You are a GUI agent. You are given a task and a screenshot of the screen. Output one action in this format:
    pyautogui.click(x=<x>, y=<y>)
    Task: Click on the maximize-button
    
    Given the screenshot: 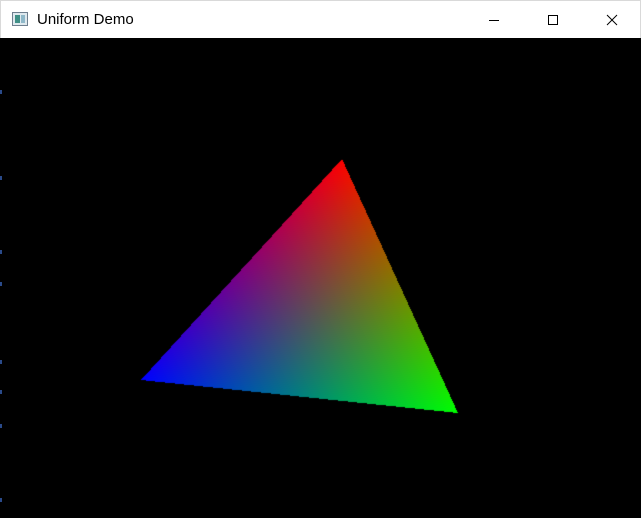 What is the action you would take?
    pyautogui.click(x=553, y=19)
    